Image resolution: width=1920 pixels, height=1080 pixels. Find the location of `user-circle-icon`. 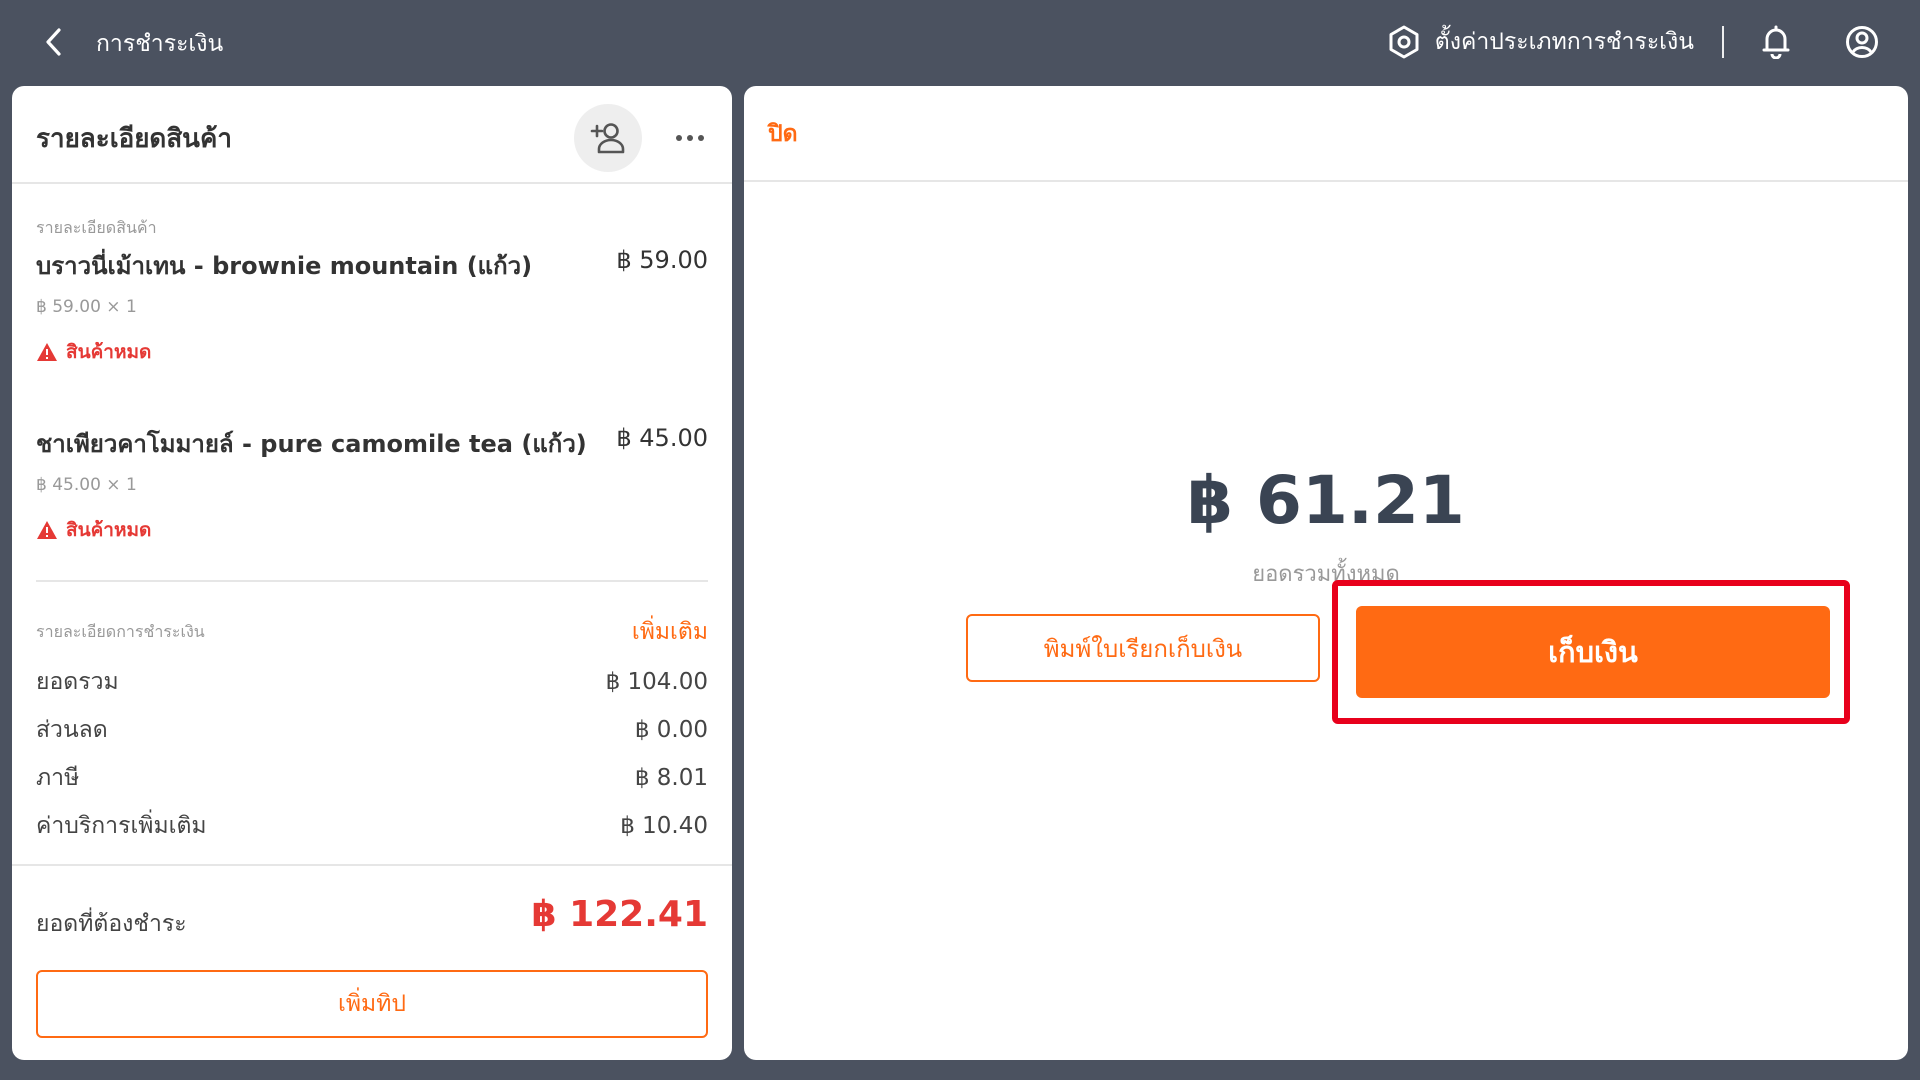

user-circle-icon is located at coordinates (1862, 42).